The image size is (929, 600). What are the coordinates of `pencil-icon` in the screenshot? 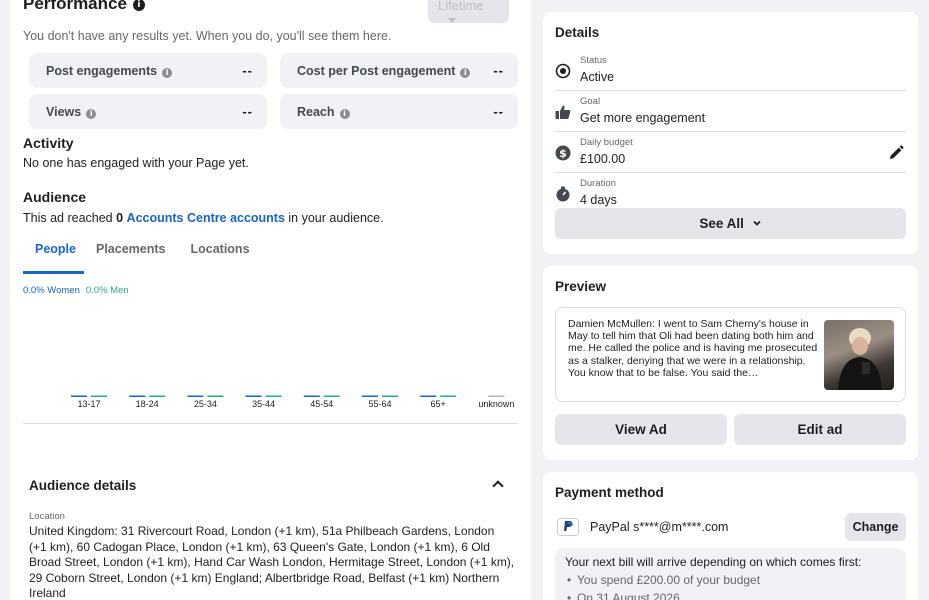 It's located at (896, 153).